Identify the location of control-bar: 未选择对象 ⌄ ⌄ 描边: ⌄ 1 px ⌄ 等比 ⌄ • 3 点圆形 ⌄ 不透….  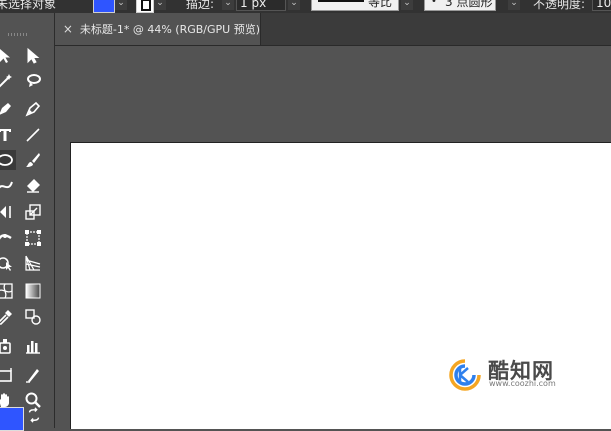
(305, 7).